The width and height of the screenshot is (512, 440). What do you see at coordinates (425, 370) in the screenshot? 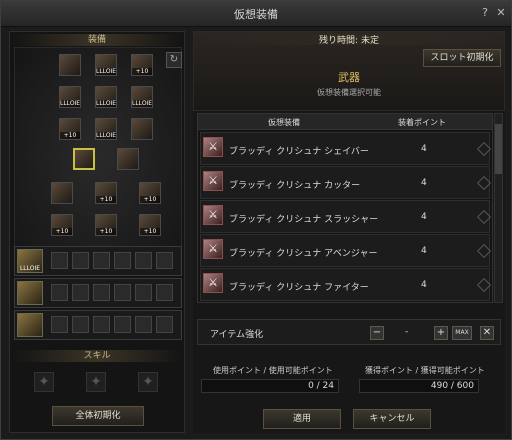
I see `get-points-label: 獲得ポイント / 獲得可能ポイント` at bounding box center [425, 370].